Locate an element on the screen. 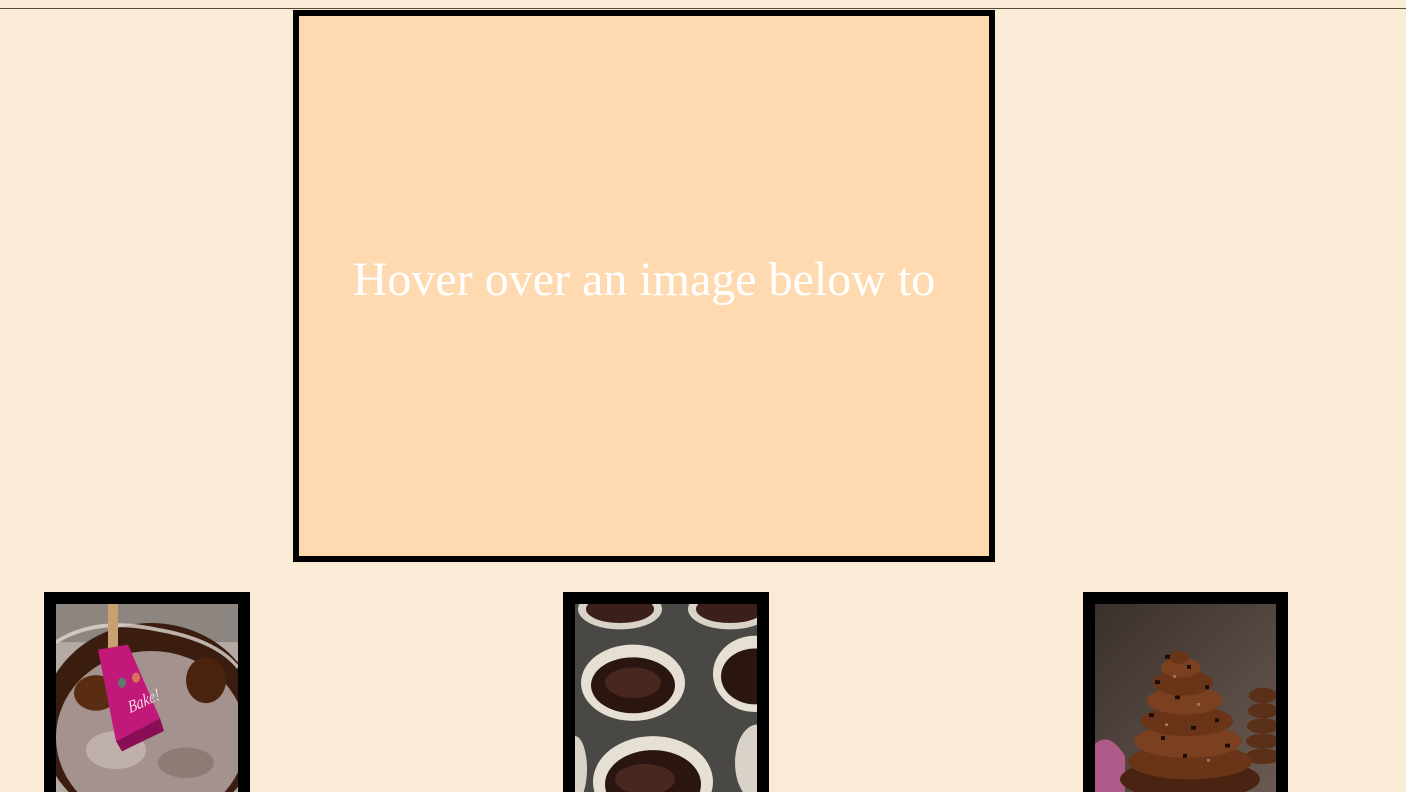  frosted-cupcake-image is located at coordinates (1185, 698).